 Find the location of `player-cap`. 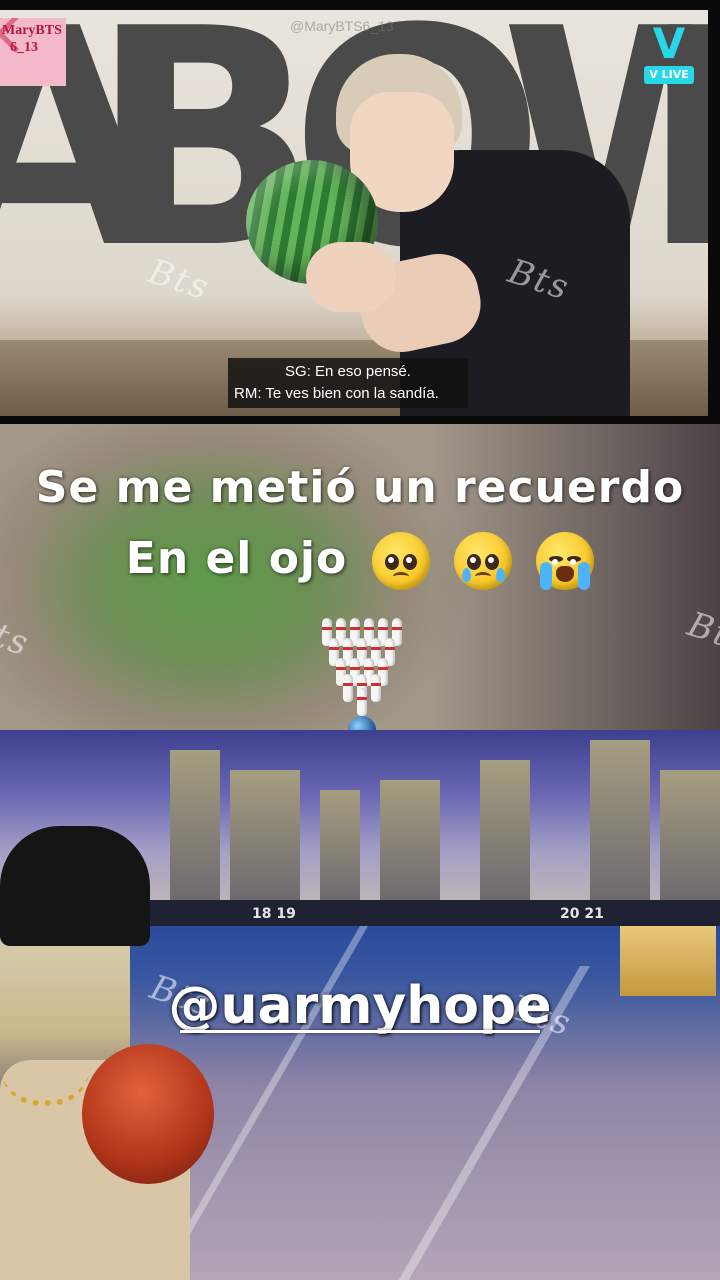

player-cap is located at coordinates (75, 886).